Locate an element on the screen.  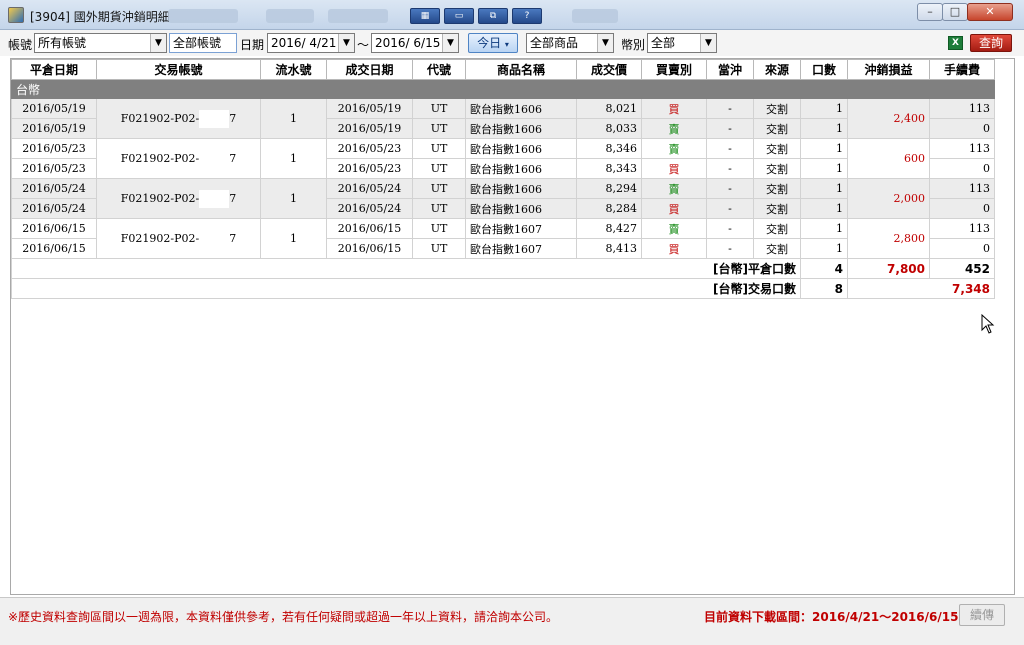
currency-select: 全部 ▼ is located at coordinates (682, 43).